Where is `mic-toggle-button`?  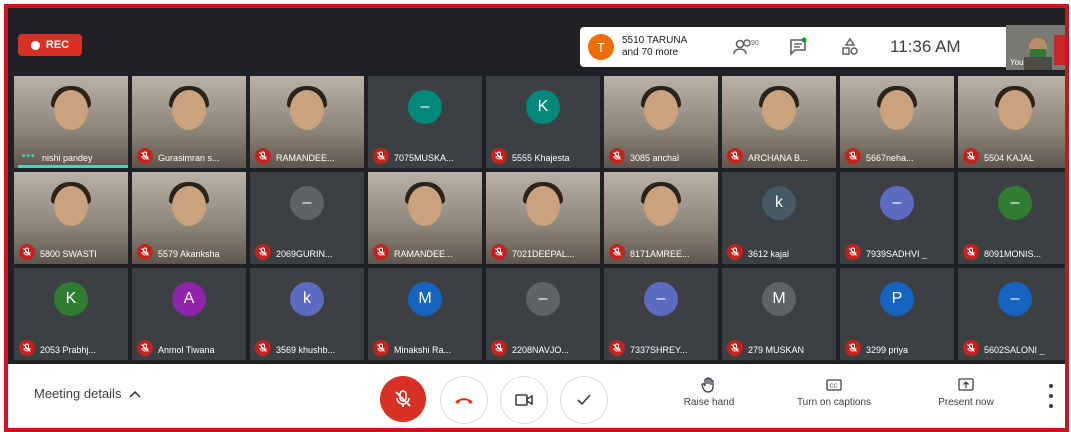
mic-toggle-button is located at coordinates (403, 399).